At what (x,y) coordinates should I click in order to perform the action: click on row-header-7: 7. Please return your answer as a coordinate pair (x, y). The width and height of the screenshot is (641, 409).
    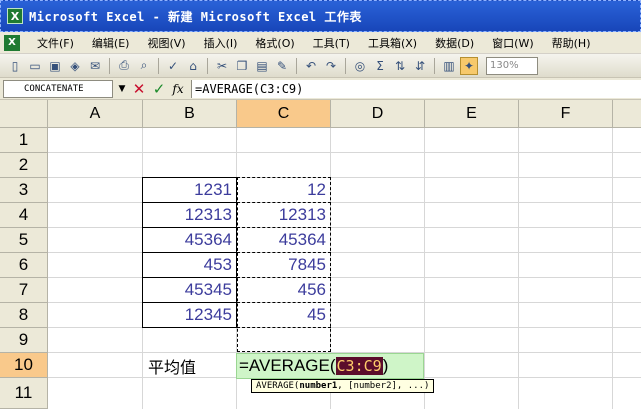
    Looking at the image, I should click on (24, 290).